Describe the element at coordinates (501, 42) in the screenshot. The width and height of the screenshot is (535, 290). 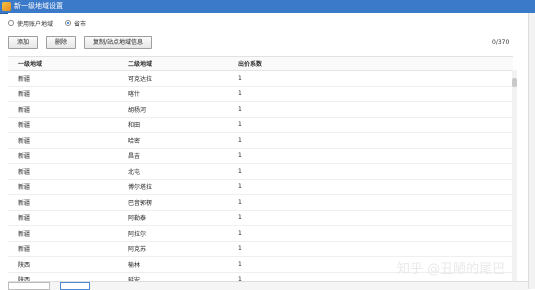
I see `item-counter: 0/370` at that location.